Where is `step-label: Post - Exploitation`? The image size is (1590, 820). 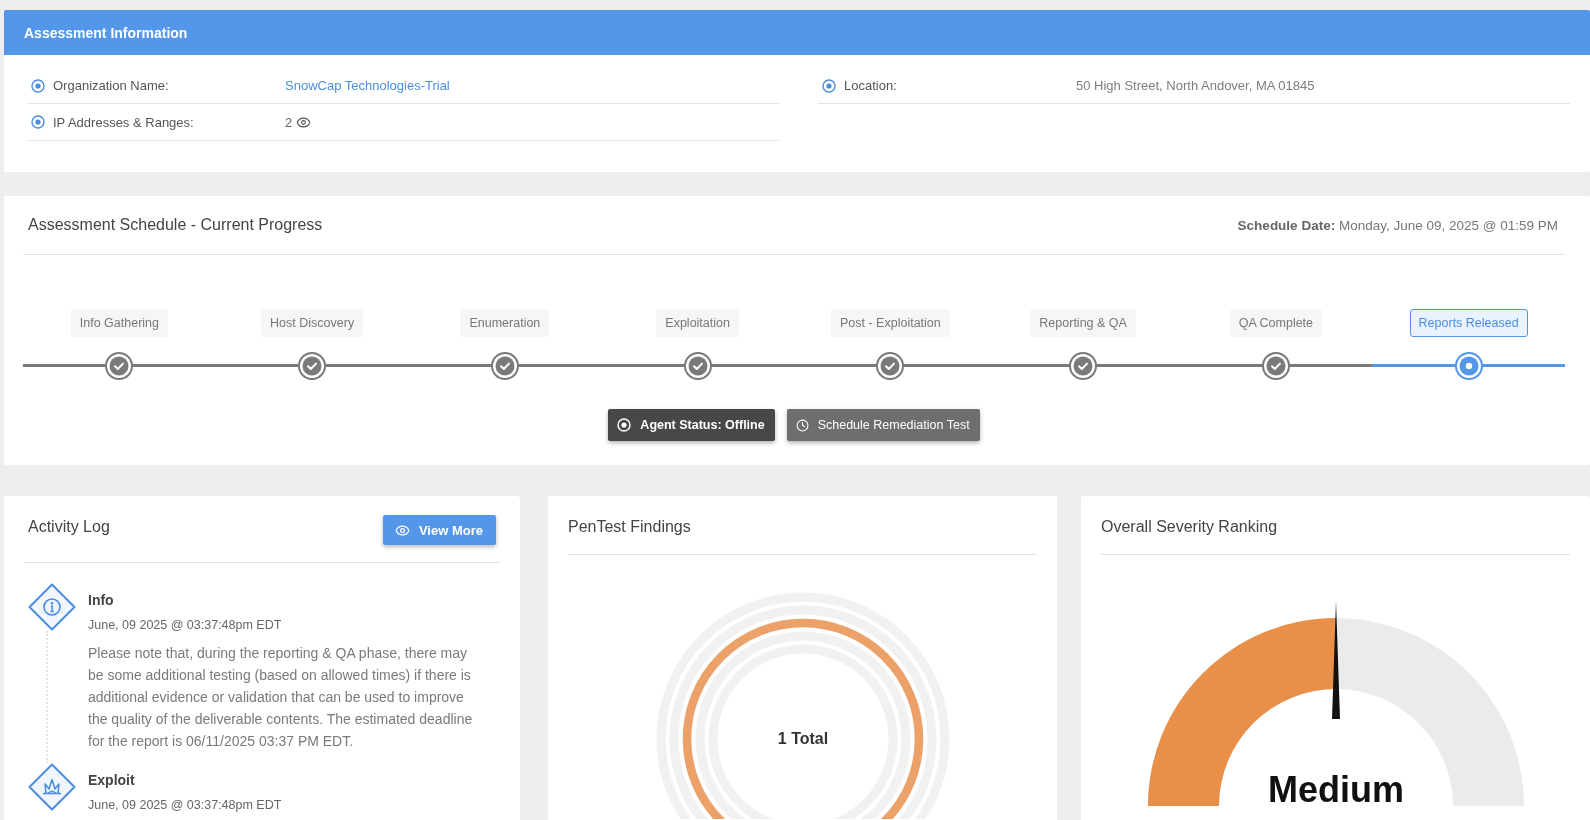 step-label: Post - Exploitation is located at coordinates (890, 323).